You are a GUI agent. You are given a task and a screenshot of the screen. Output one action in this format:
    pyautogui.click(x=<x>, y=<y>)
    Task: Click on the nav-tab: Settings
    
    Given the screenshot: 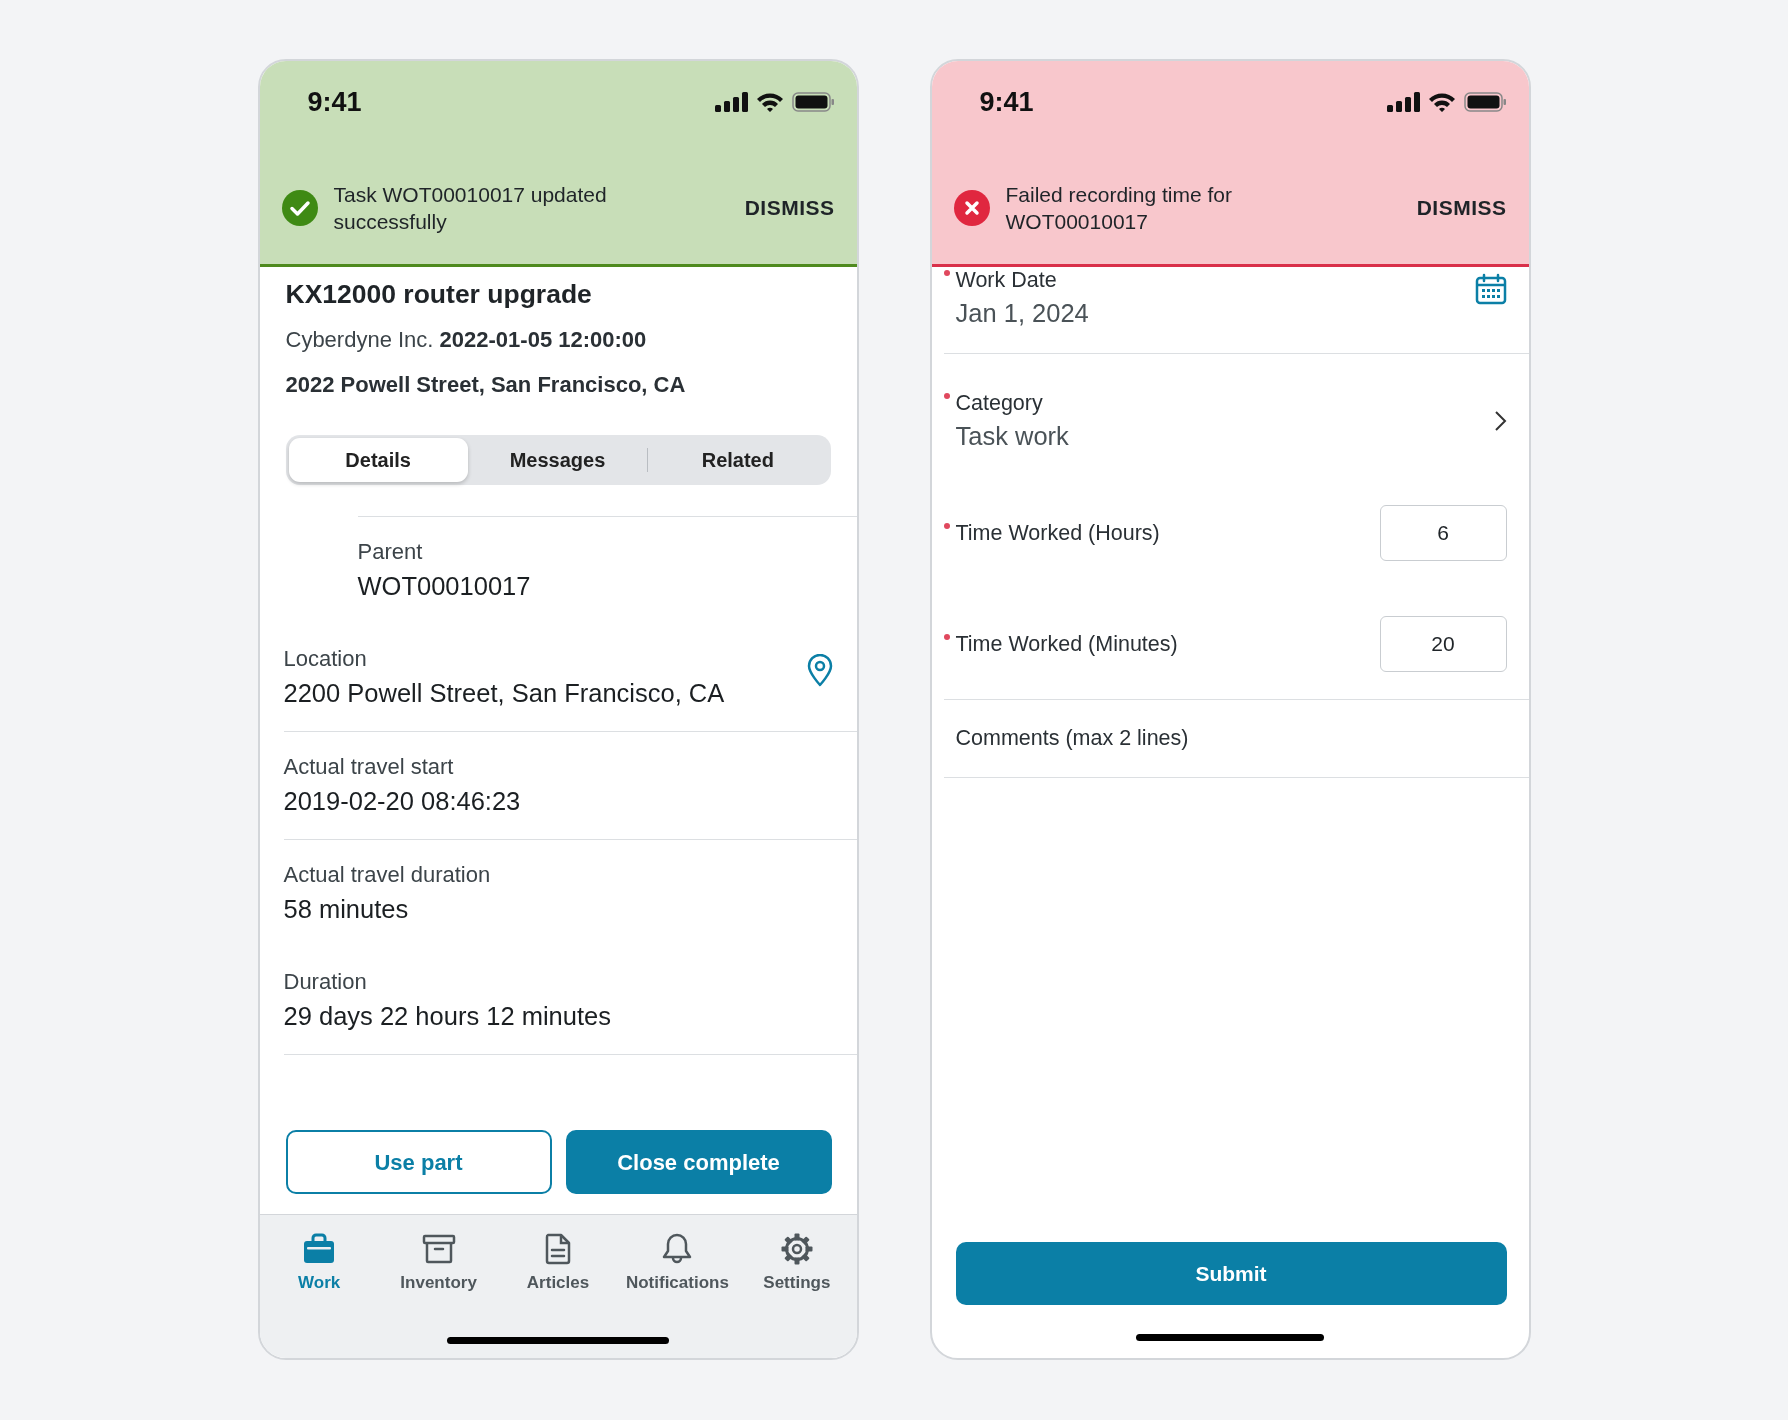 What is the action you would take?
    pyautogui.click(x=797, y=1255)
    